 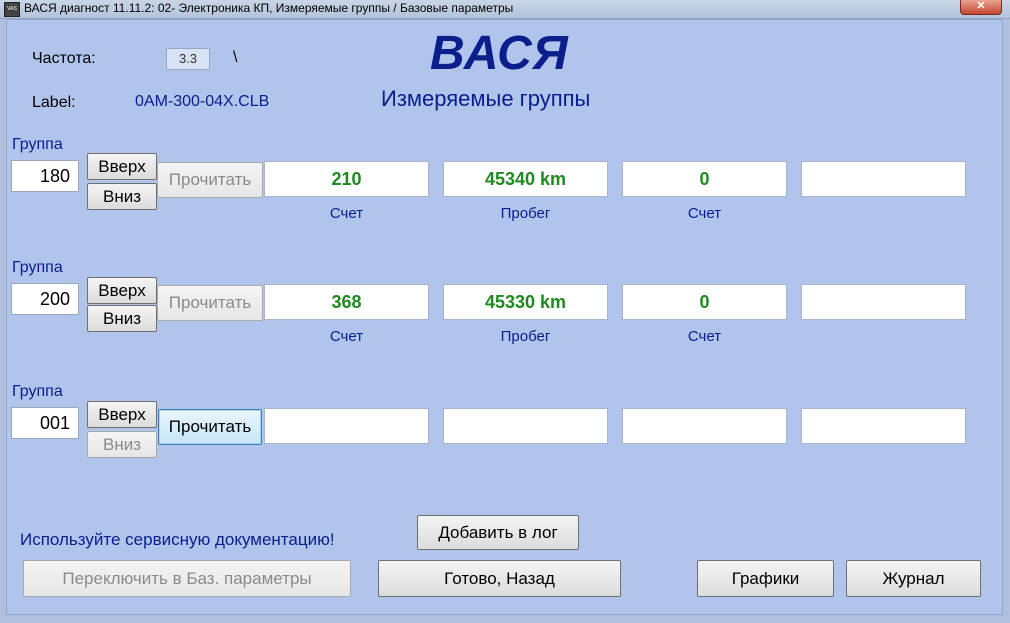 I want to click on group-2-caption-2: Пробег, so click(x=525, y=336).